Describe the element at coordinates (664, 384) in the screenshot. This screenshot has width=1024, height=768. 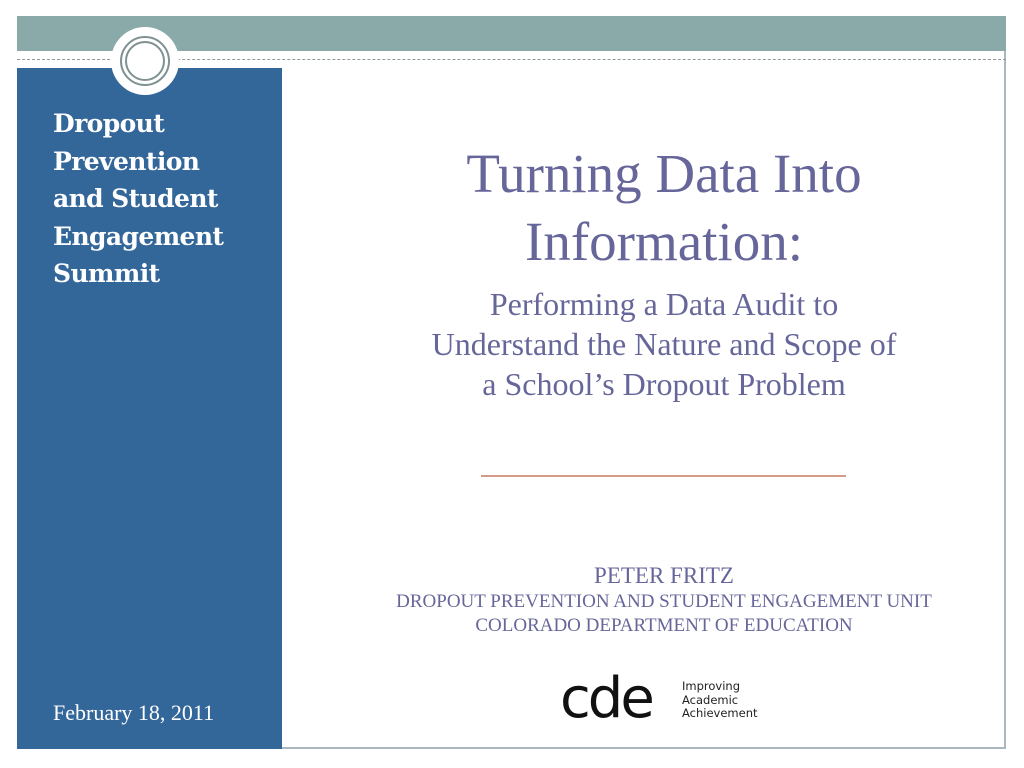
I see `slide-subtitle-line: a School’s Dropout Problem` at that location.